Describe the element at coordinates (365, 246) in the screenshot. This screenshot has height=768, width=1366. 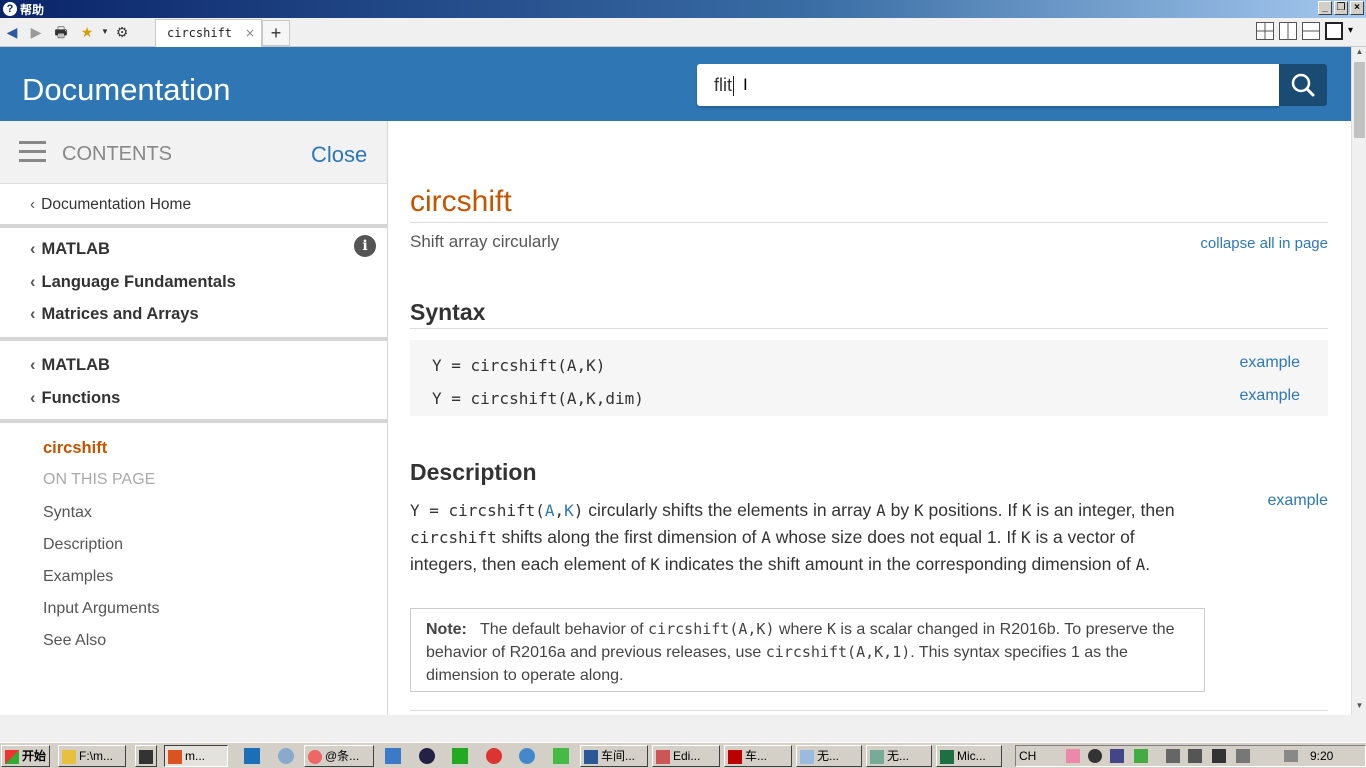
I see `info-icon: i` at that location.